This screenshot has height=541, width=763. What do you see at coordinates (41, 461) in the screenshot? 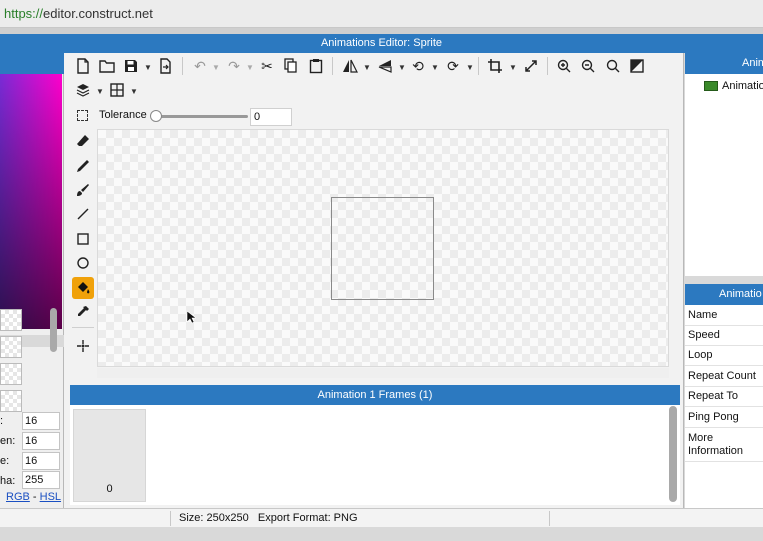
I see `blue-input: 16` at bounding box center [41, 461].